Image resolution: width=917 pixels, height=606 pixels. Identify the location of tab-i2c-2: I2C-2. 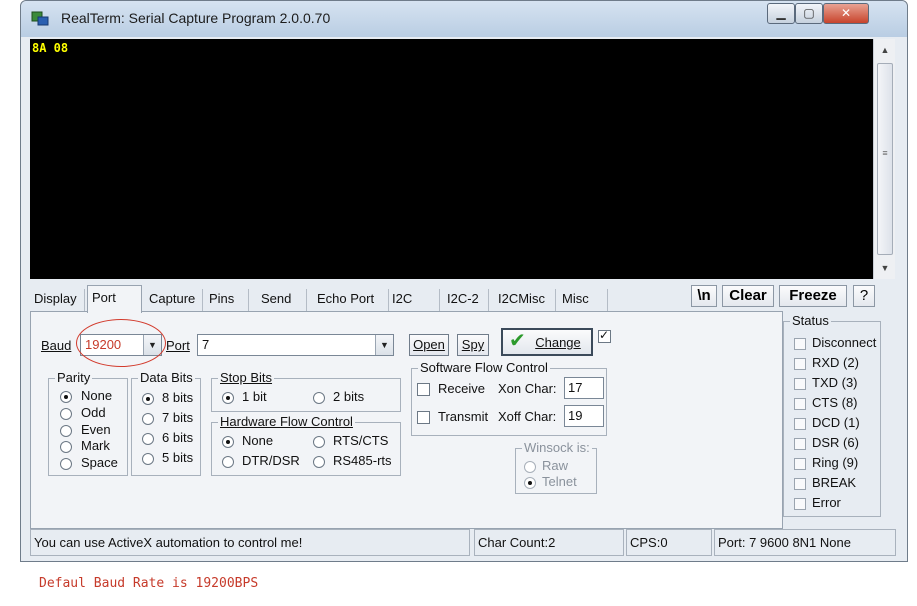
(466, 300).